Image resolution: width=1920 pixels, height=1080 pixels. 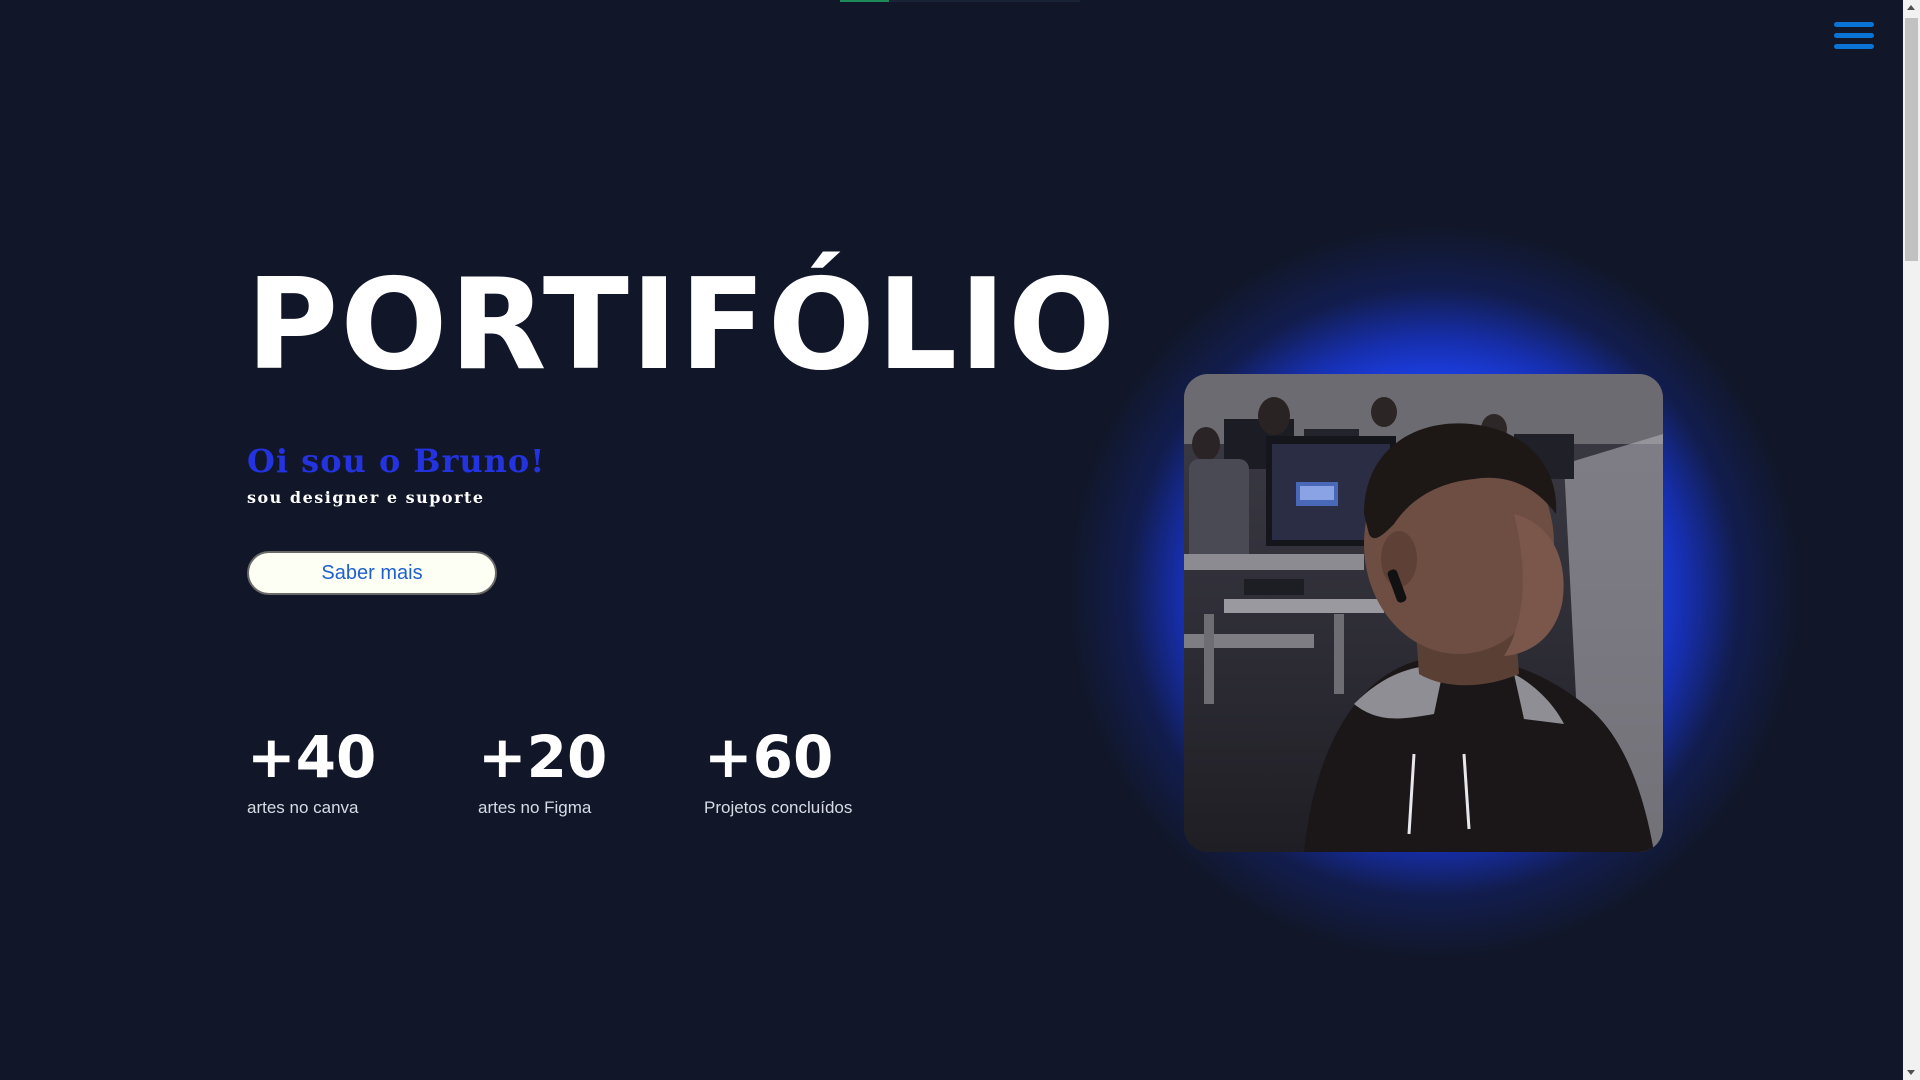 What do you see at coordinates (396, 461) in the screenshot?
I see `greeting-heading: Oi sou o Bruno!` at bounding box center [396, 461].